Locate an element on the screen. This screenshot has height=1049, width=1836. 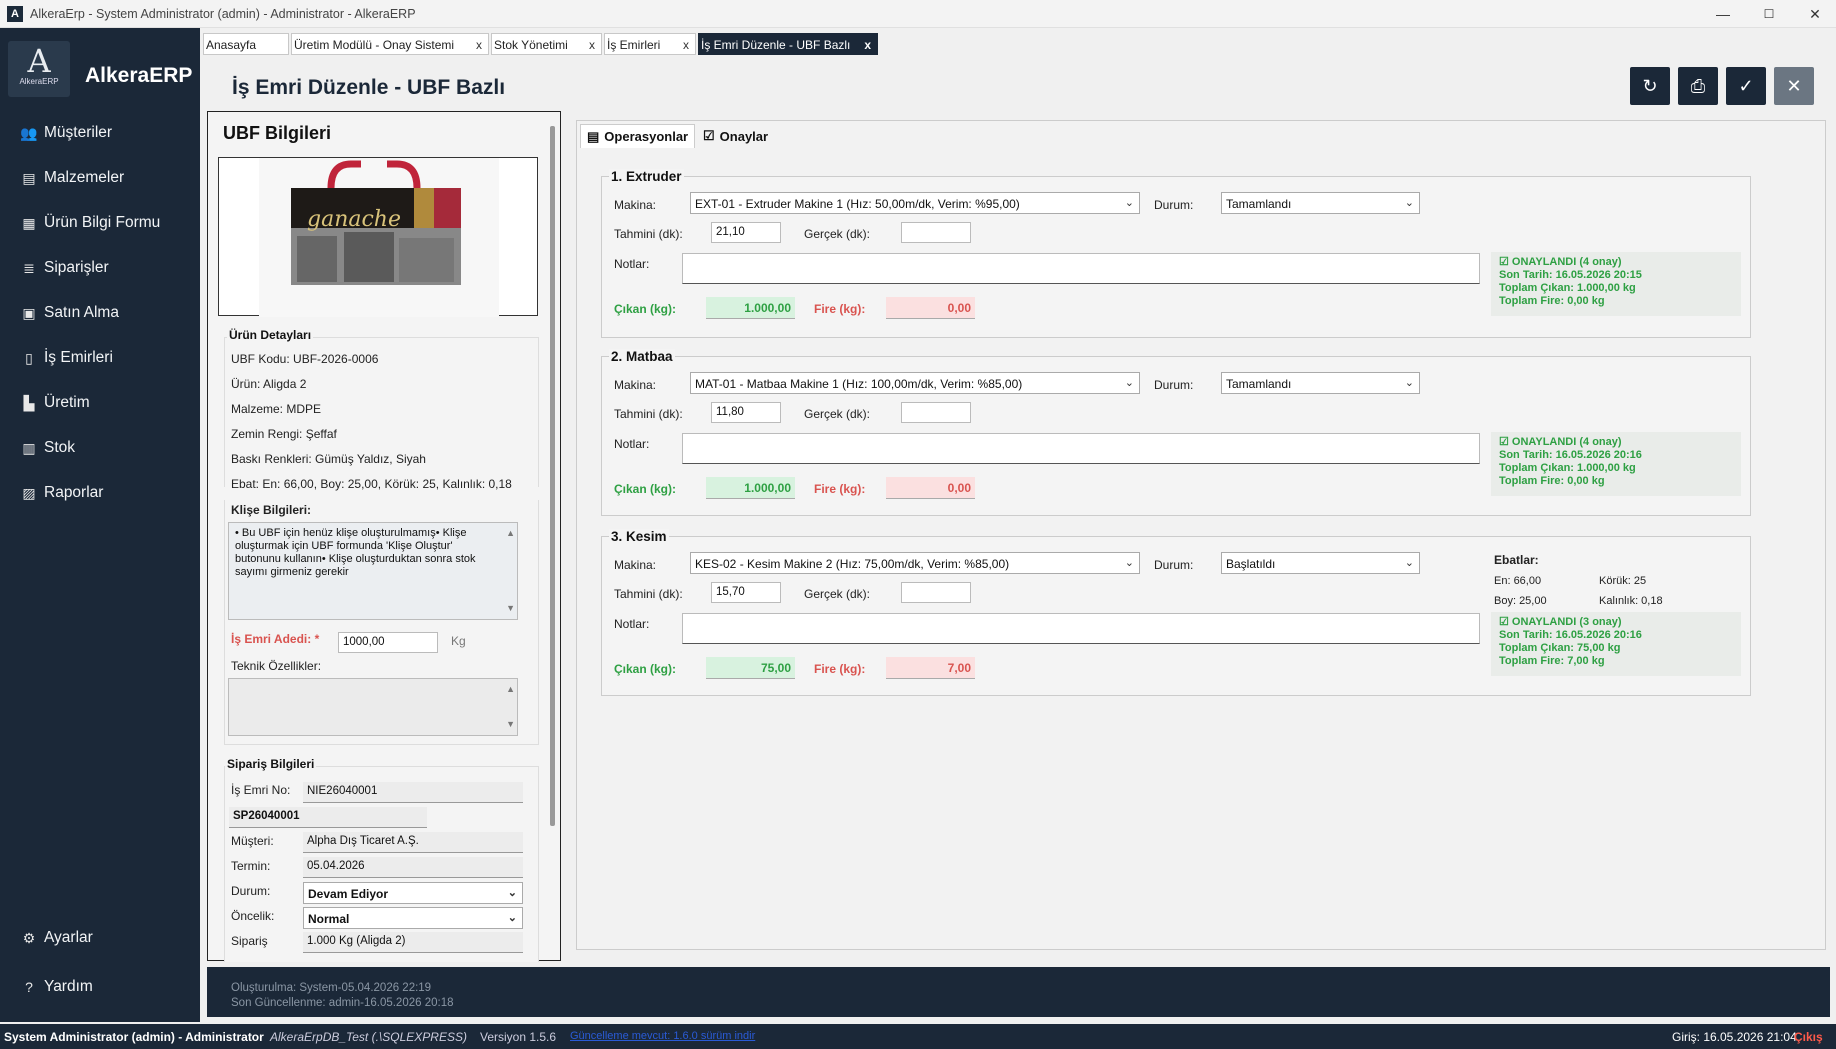
sidebar-item-satin-alma: ▣ Satın Alma is located at coordinates (69, 313).